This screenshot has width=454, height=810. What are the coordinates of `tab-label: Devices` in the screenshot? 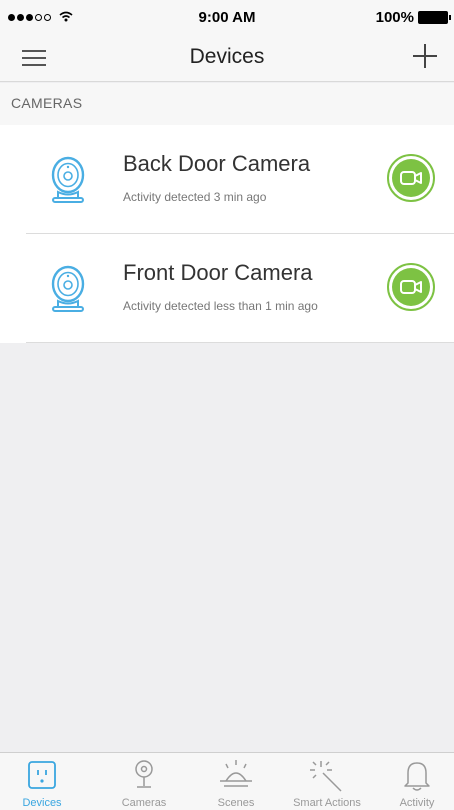 It's located at (42, 803).